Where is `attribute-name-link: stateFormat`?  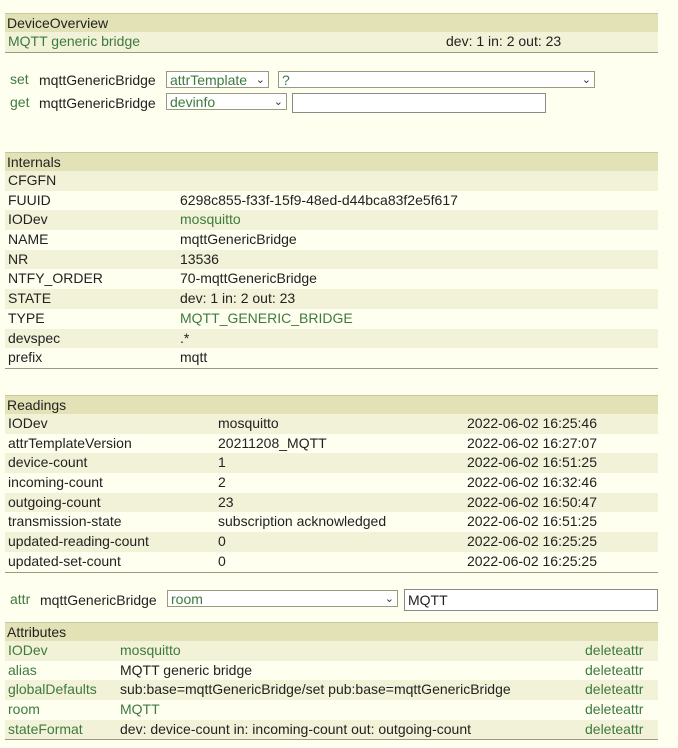 attribute-name-link: stateFormat is located at coordinates (45, 729).